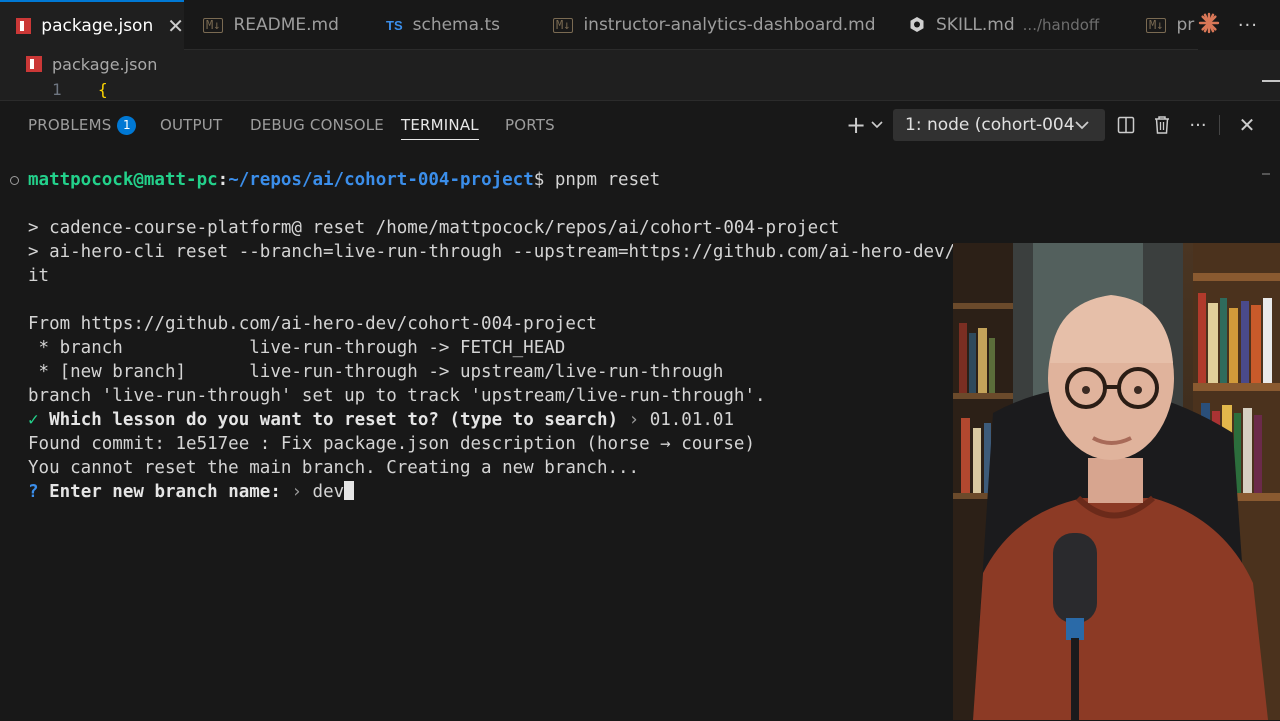 Image resolution: width=1280 pixels, height=721 pixels. Describe the element at coordinates (349, 490) in the screenshot. I see `terminal-cursor` at that location.